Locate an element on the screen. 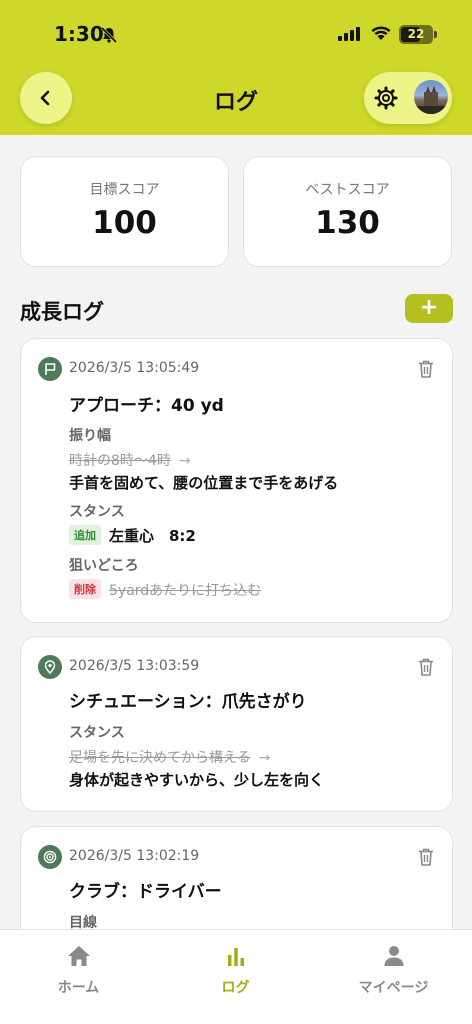  new-value: 身体が起きやすいから、少し左を向く is located at coordinates (197, 780).